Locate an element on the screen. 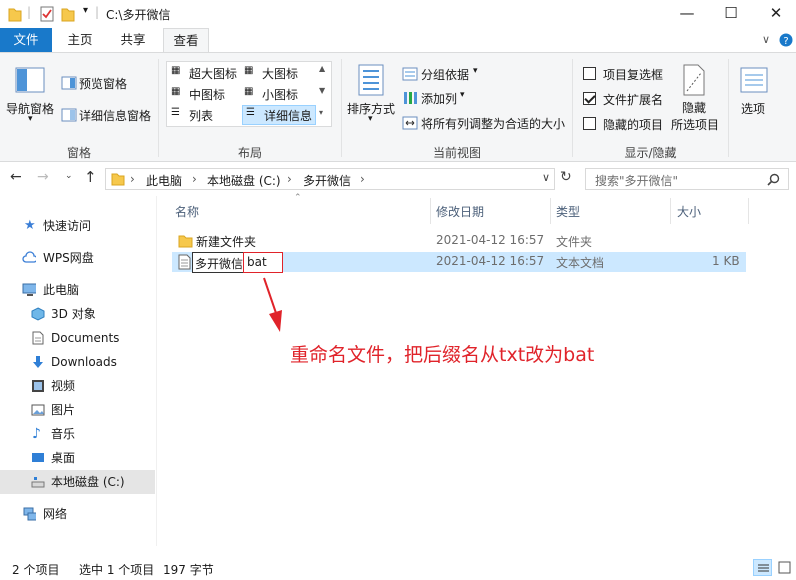 The width and height of the screenshot is (796, 580). navigation-pane-icon is located at coordinates (30, 80).